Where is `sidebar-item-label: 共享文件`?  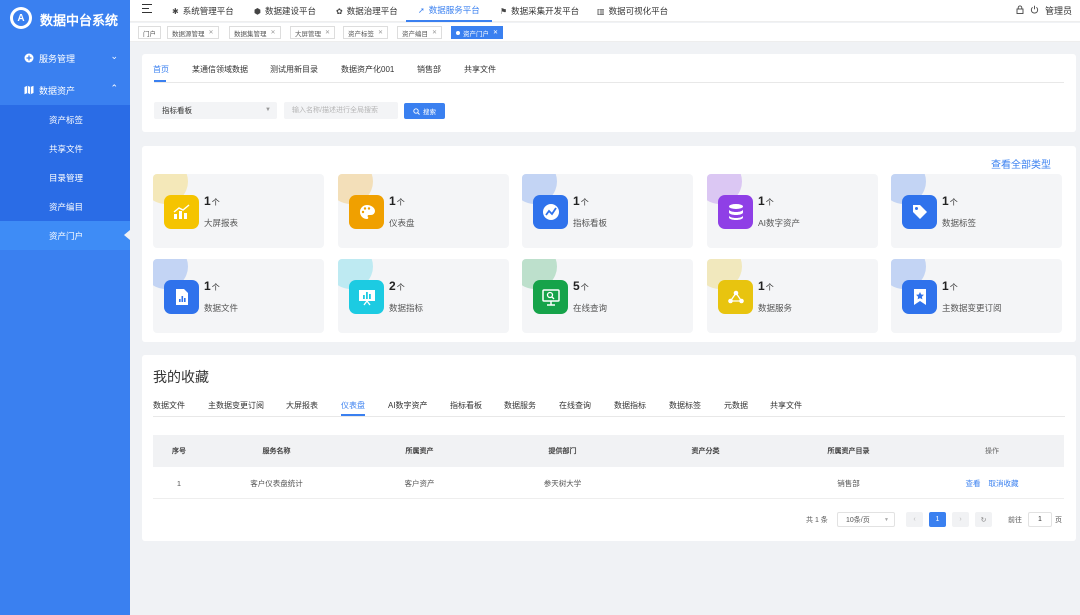 sidebar-item-label: 共享文件 is located at coordinates (66, 148).